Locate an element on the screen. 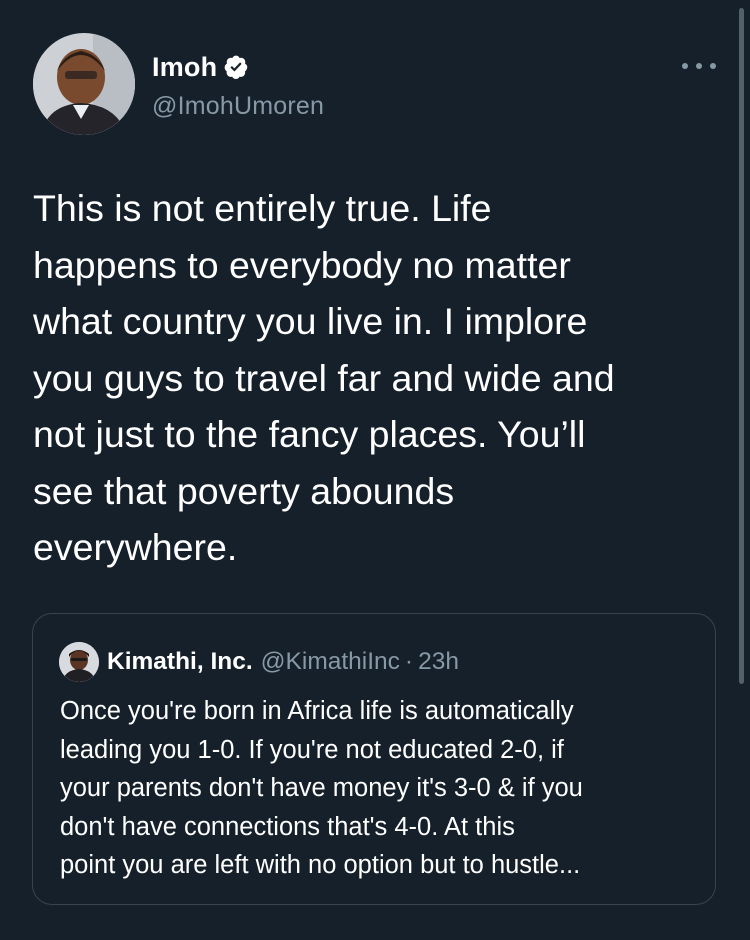 This screenshot has width=750, height=940. quoted-author-avatar is located at coordinates (79, 662).